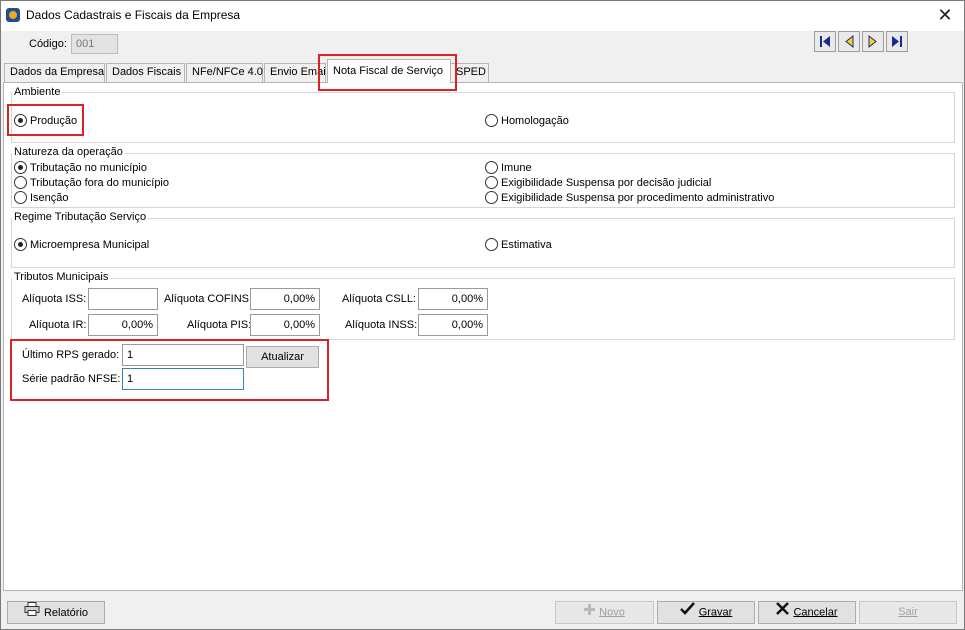 Image resolution: width=965 pixels, height=630 pixels. Describe the element at coordinates (32, 613) in the screenshot. I see `printer-icon` at that location.